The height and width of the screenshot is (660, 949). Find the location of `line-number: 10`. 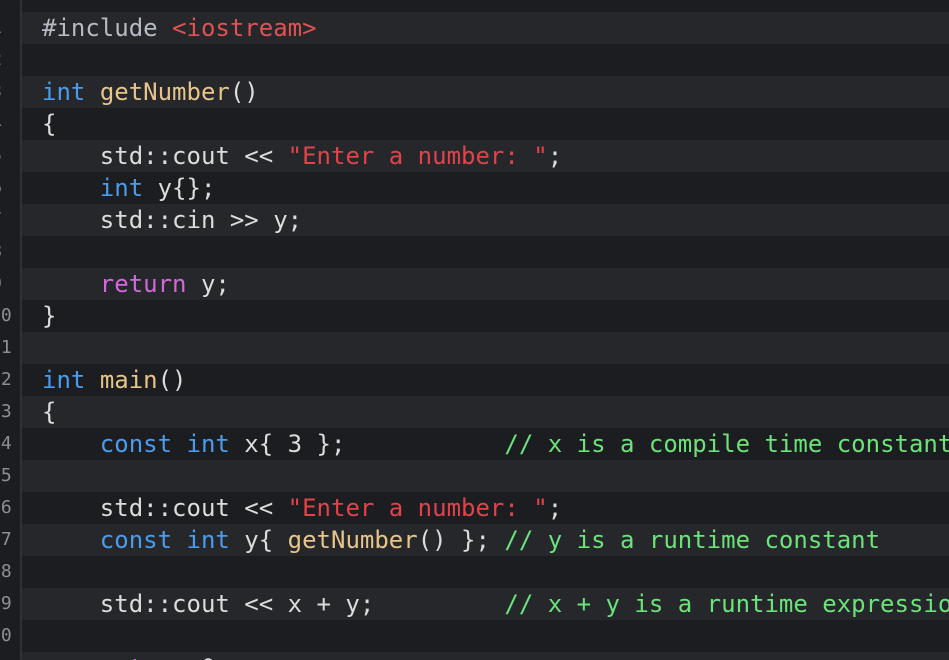

line-number: 10 is located at coordinates (6, 315).